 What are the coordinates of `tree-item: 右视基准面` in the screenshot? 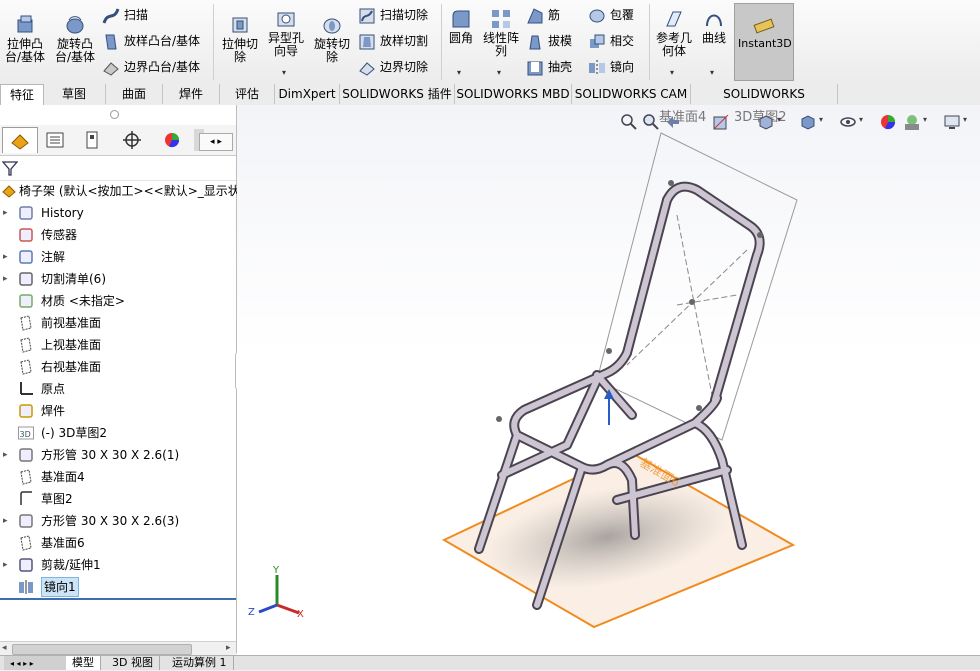 It's located at (117, 367).